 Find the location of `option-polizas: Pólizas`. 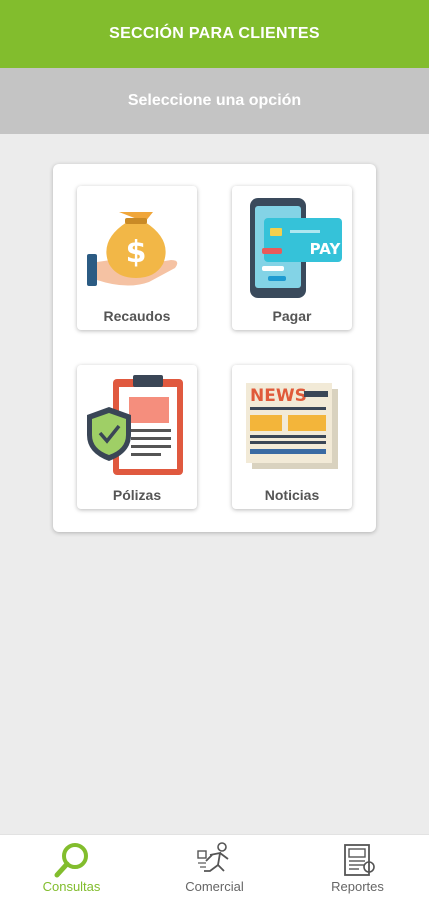

option-polizas: Pólizas is located at coordinates (137, 437).